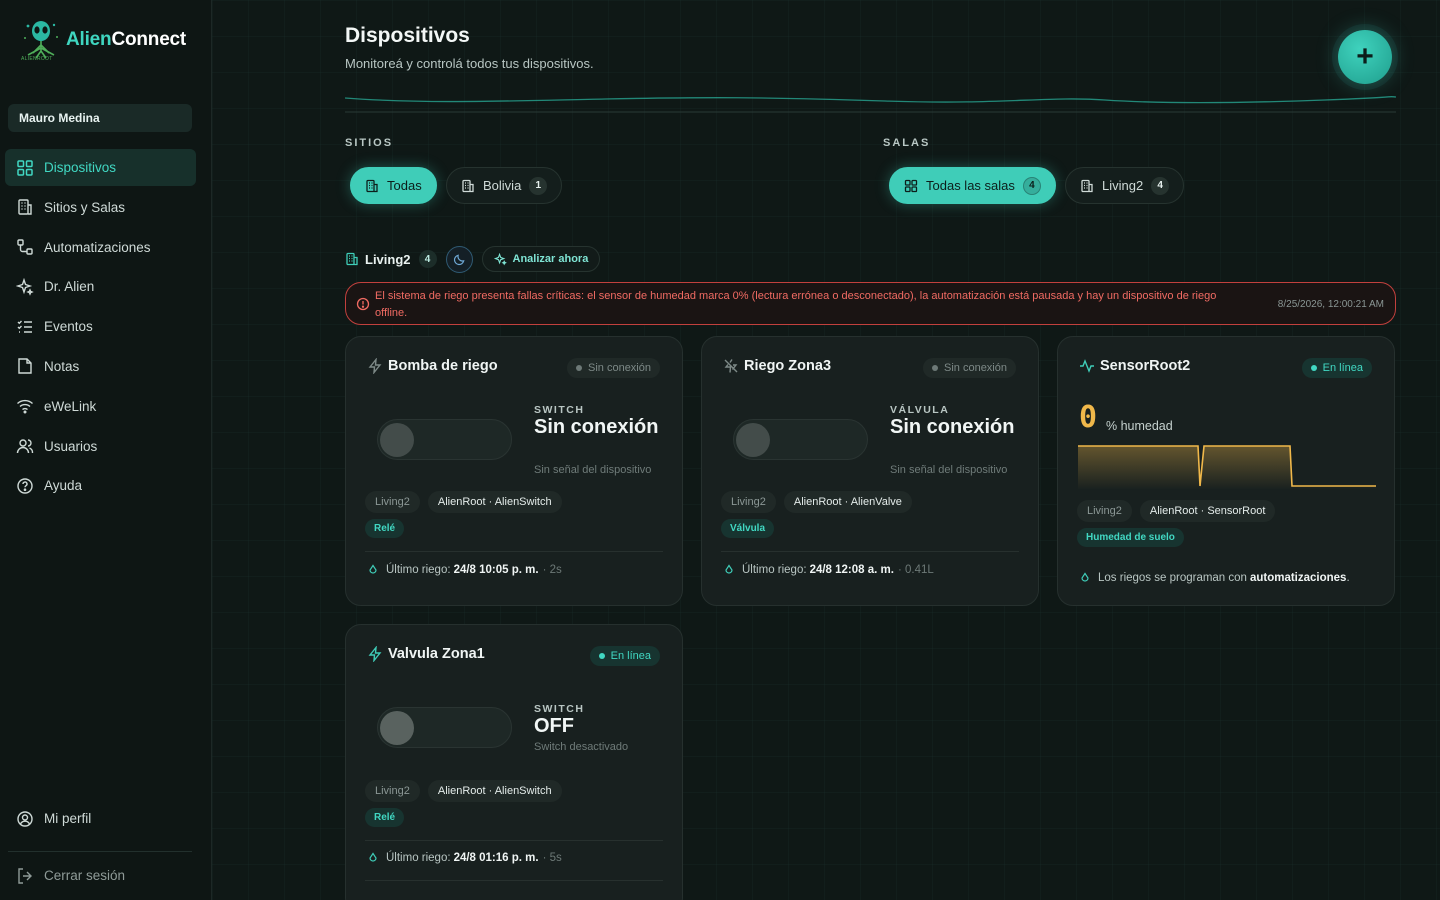  What do you see at coordinates (103, 40) in the screenshot?
I see `app-logo: ALIENROOT AlienConnect` at bounding box center [103, 40].